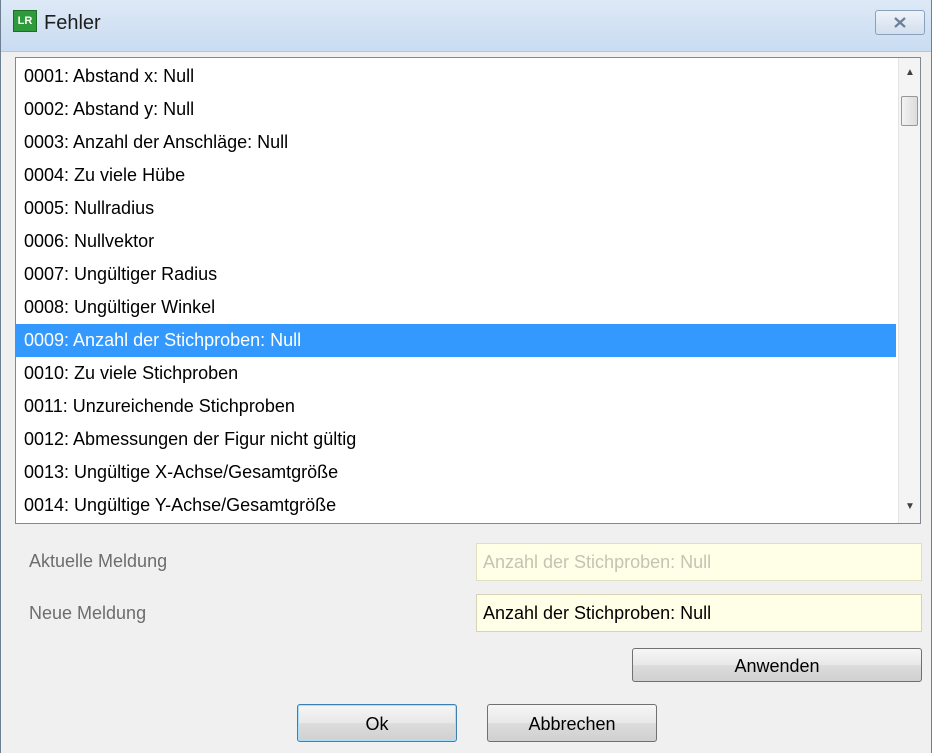  I want to click on close-button, so click(900, 22).